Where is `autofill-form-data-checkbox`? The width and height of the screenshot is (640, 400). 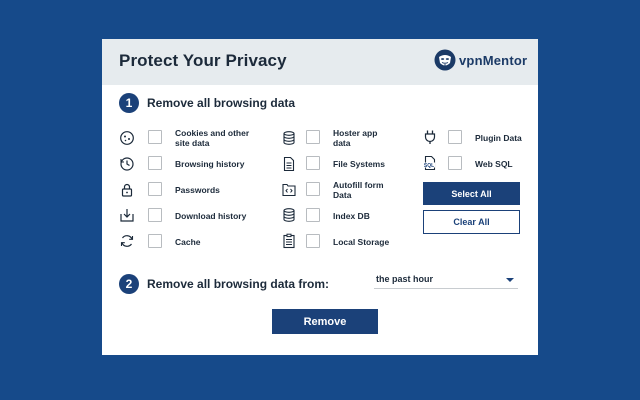 autofill-form-data-checkbox is located at coordinates (313, 189).